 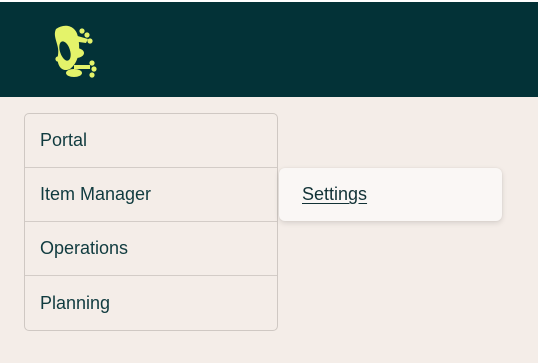 I want to click on menu-item-label: Planning, so click(x=75, y=303).